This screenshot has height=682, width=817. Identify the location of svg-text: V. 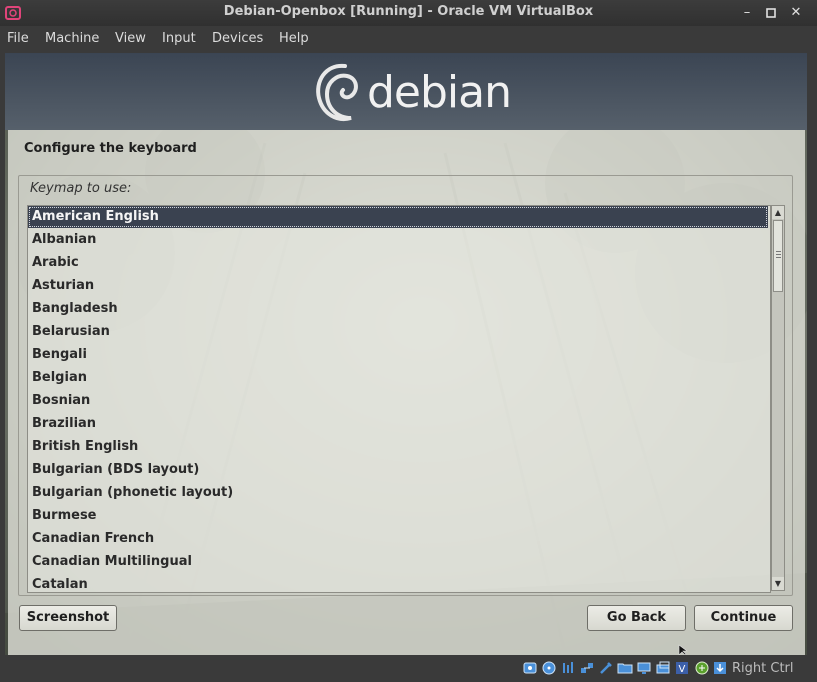
(682, 669).